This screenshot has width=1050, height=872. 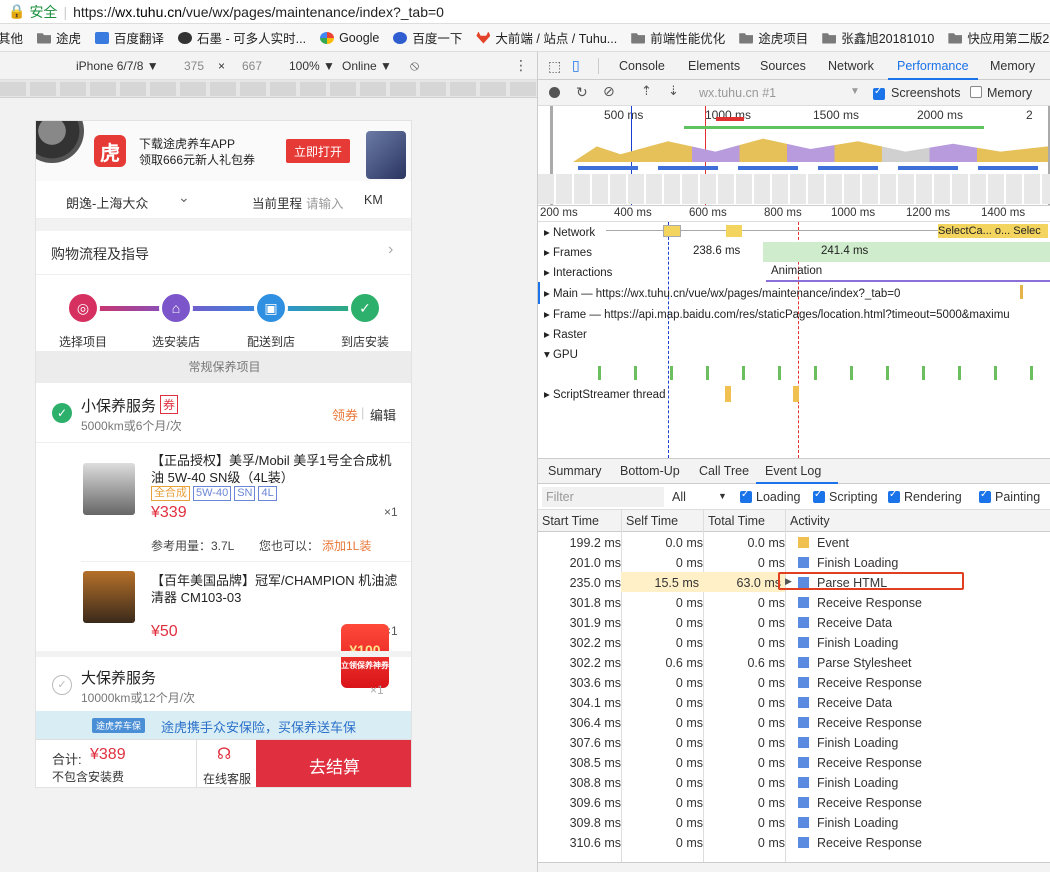 What do you see at coordinates (117, 66) in the screenshot?
I see `device-select: iPhone 6/7/8 ▼` at bounding box center [117, 66].